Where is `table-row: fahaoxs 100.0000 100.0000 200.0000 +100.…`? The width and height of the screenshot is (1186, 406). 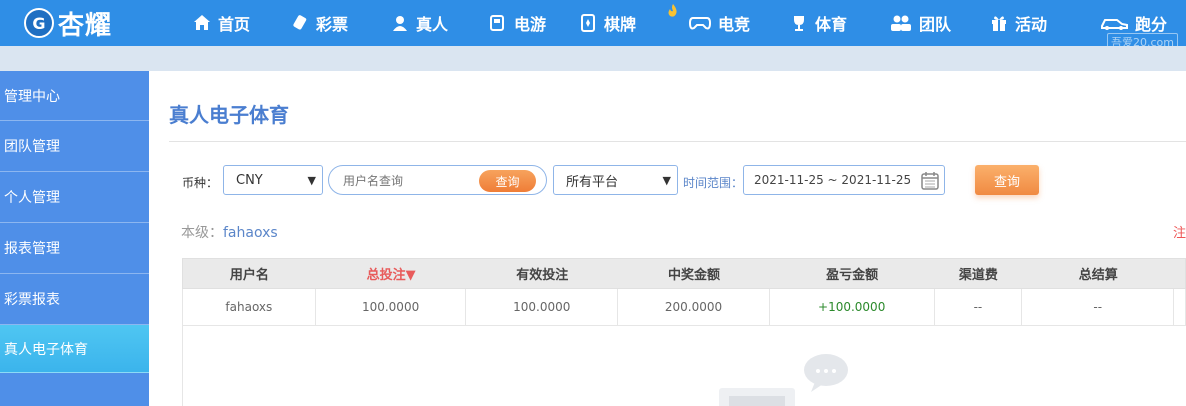
table-row: fahaoxs 100.0000 100.0000 200.0000 +100.… is located at coordinates (684, 307).